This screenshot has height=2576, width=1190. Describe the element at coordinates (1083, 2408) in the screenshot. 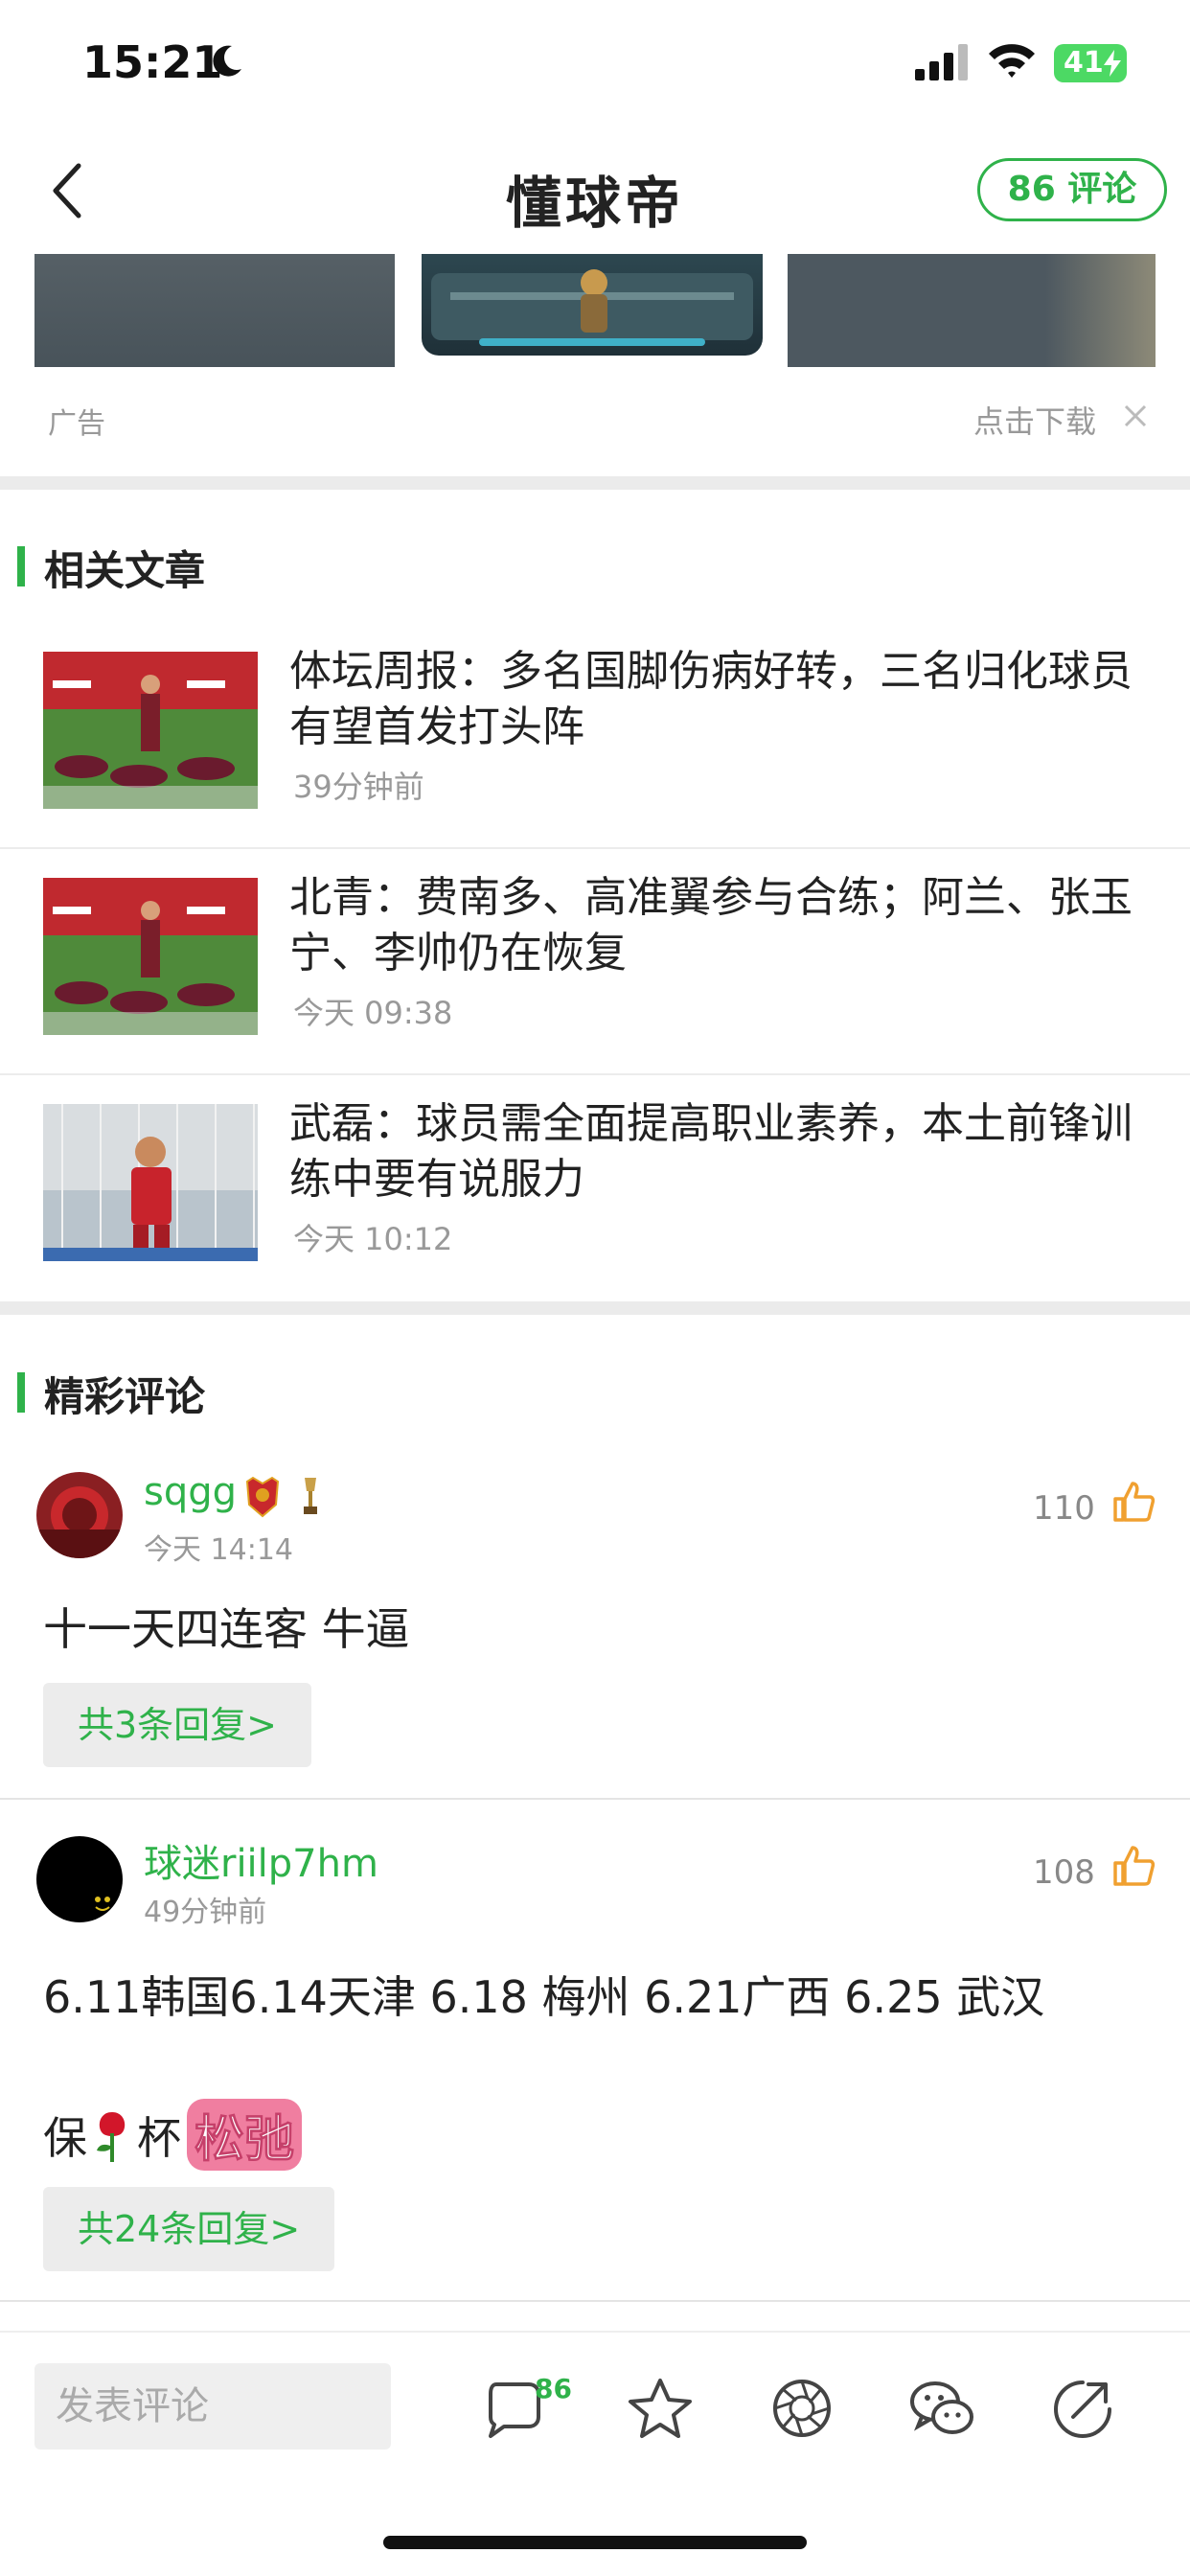

I see `share-icon` at that location.